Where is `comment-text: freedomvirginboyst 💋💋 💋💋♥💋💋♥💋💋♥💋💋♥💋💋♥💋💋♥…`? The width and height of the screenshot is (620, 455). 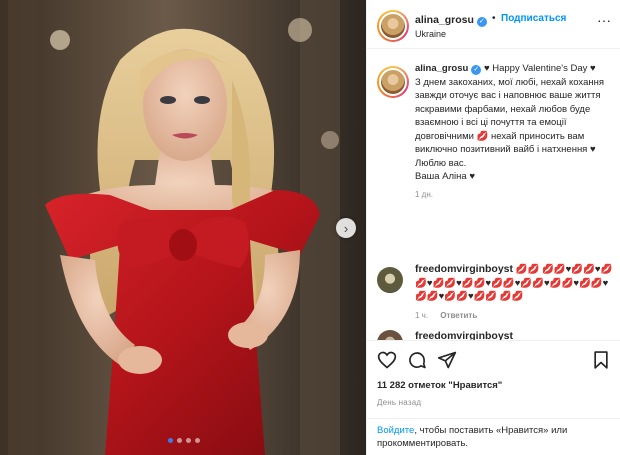 comment-text: freedomvirginboyst 💋💋 💋💋♥💋💋♥💋💋♥💋💋♥💋💋♥💋💋♥… is located at coordinates (515, 283).